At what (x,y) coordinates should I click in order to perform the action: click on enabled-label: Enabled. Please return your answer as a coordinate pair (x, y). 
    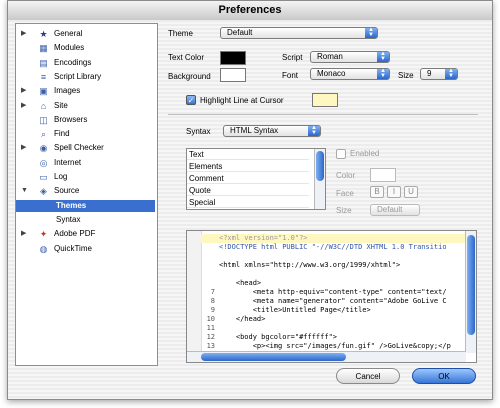
    Looking at the image, I should click on (365, 153).